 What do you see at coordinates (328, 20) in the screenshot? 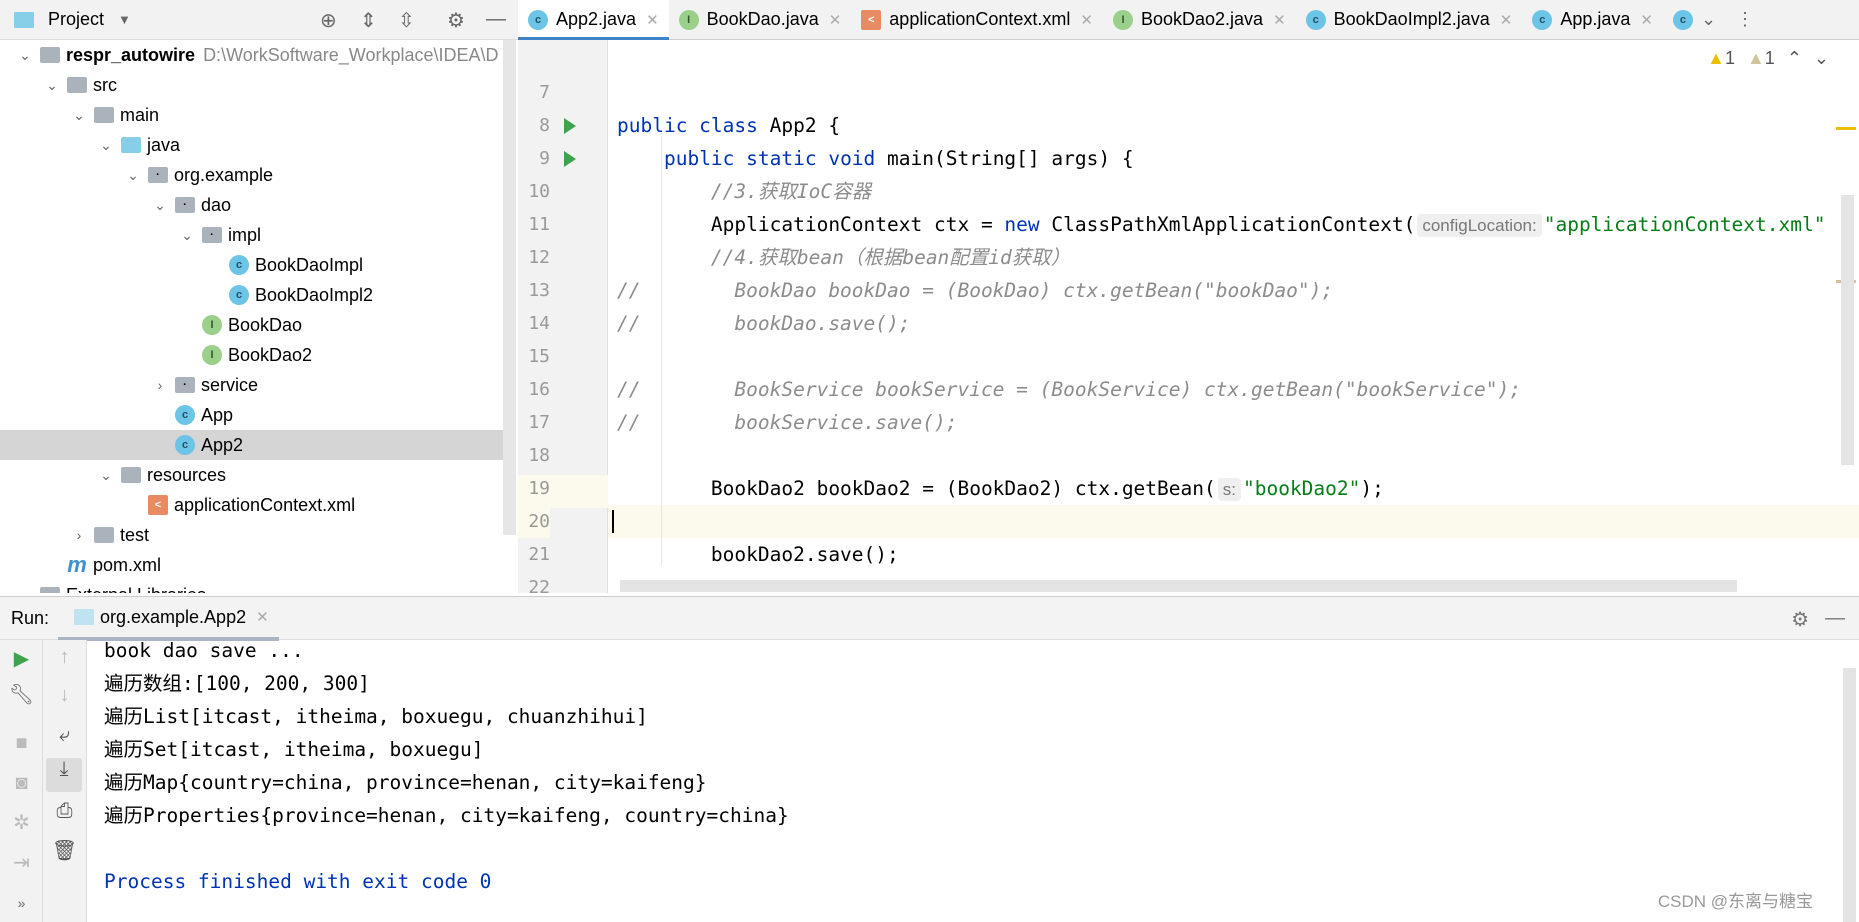
I see `locate-icon: ⊕` at bounding box center [328, 20].